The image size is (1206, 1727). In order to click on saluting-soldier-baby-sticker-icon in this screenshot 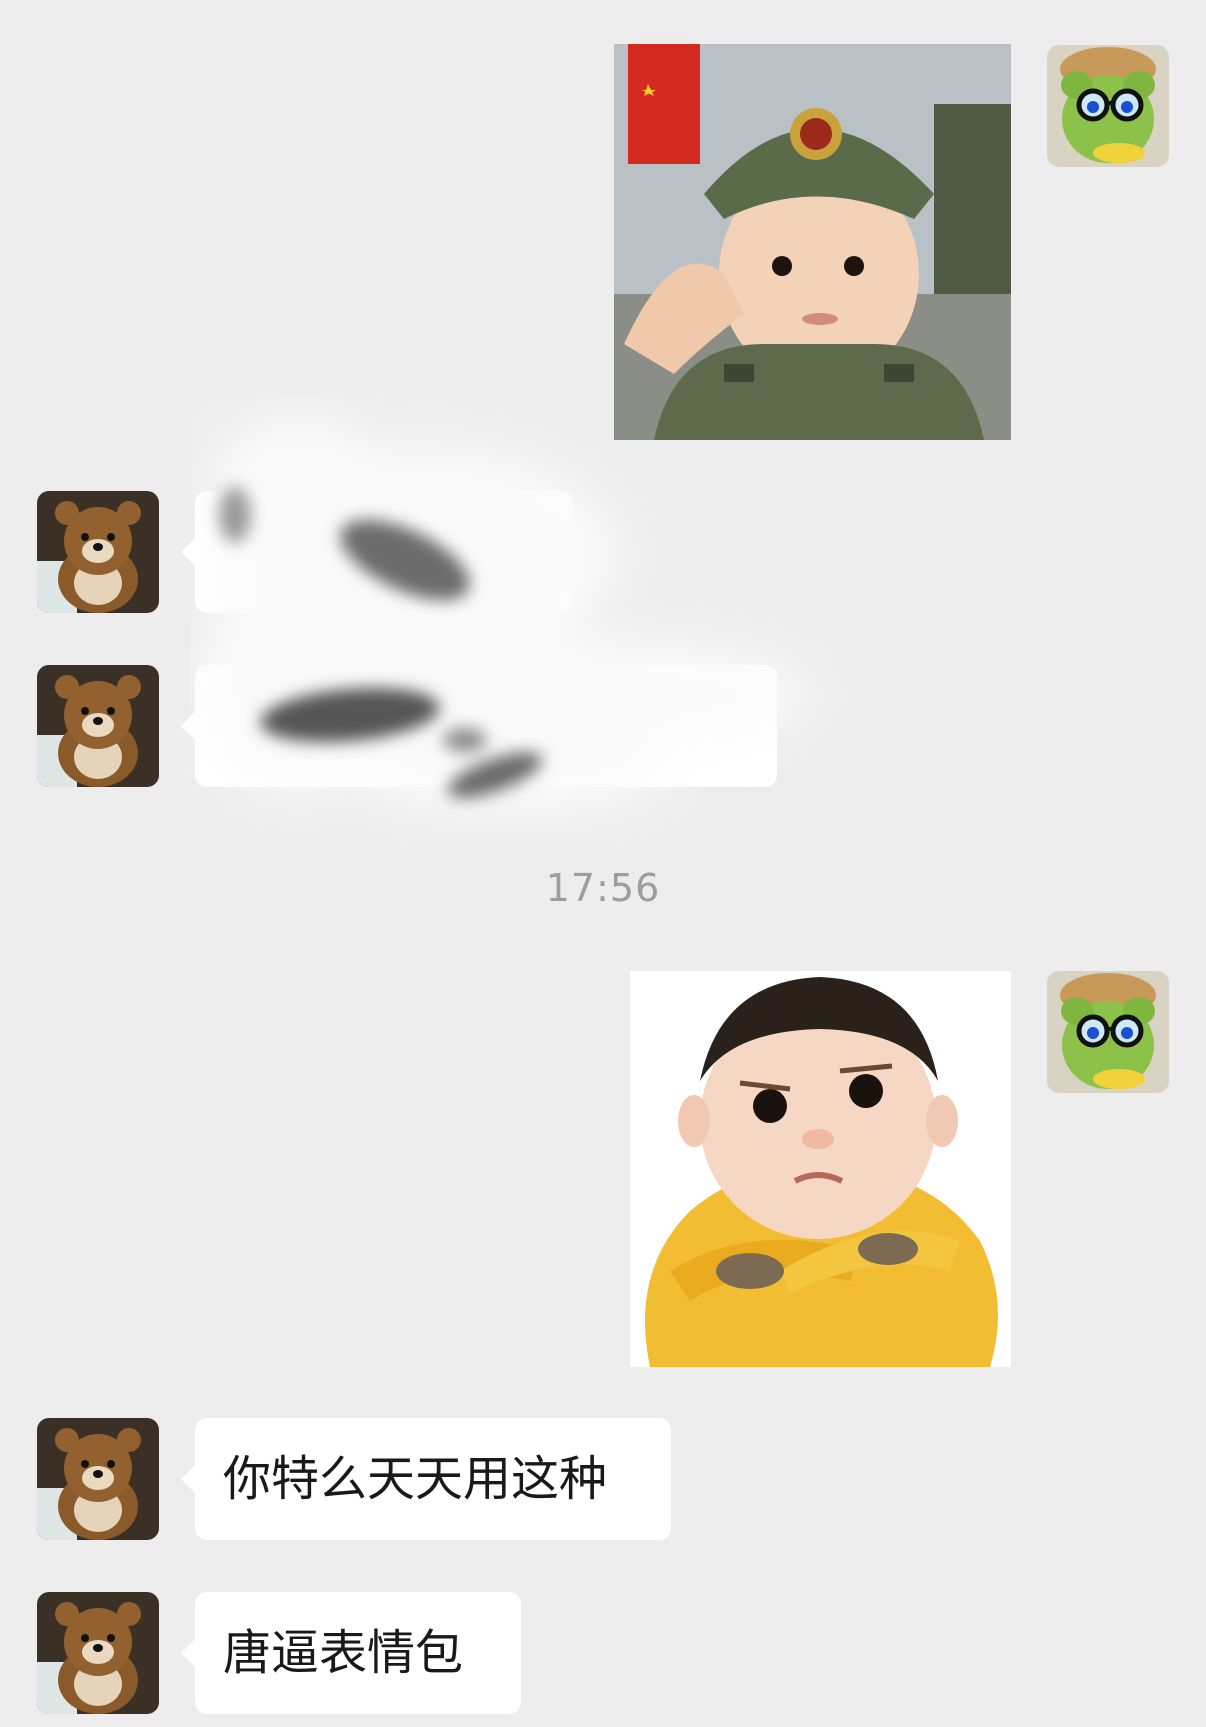, I will do `click(812, 242)`.